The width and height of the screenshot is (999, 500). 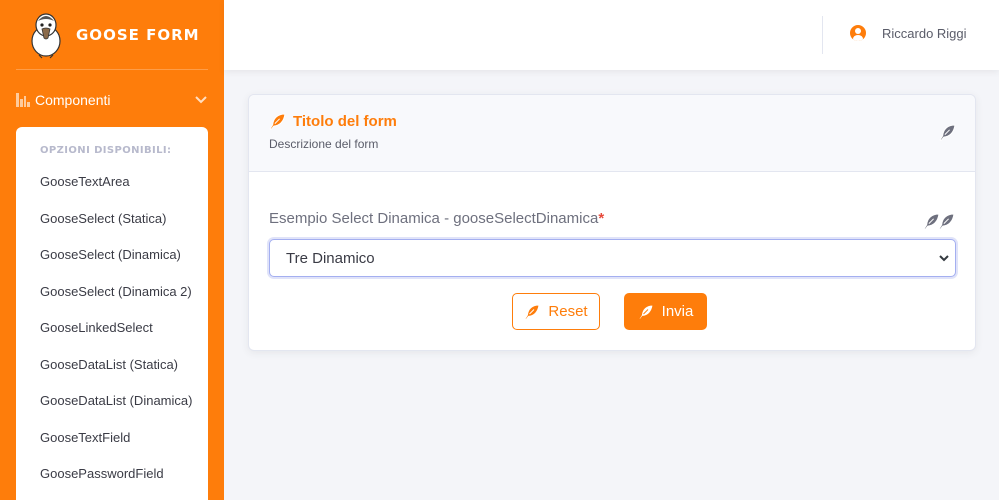 What do you see at coordinates (601, 218) in the screenshot?
I see `required-mark: *` at bounding box center [601, 218].